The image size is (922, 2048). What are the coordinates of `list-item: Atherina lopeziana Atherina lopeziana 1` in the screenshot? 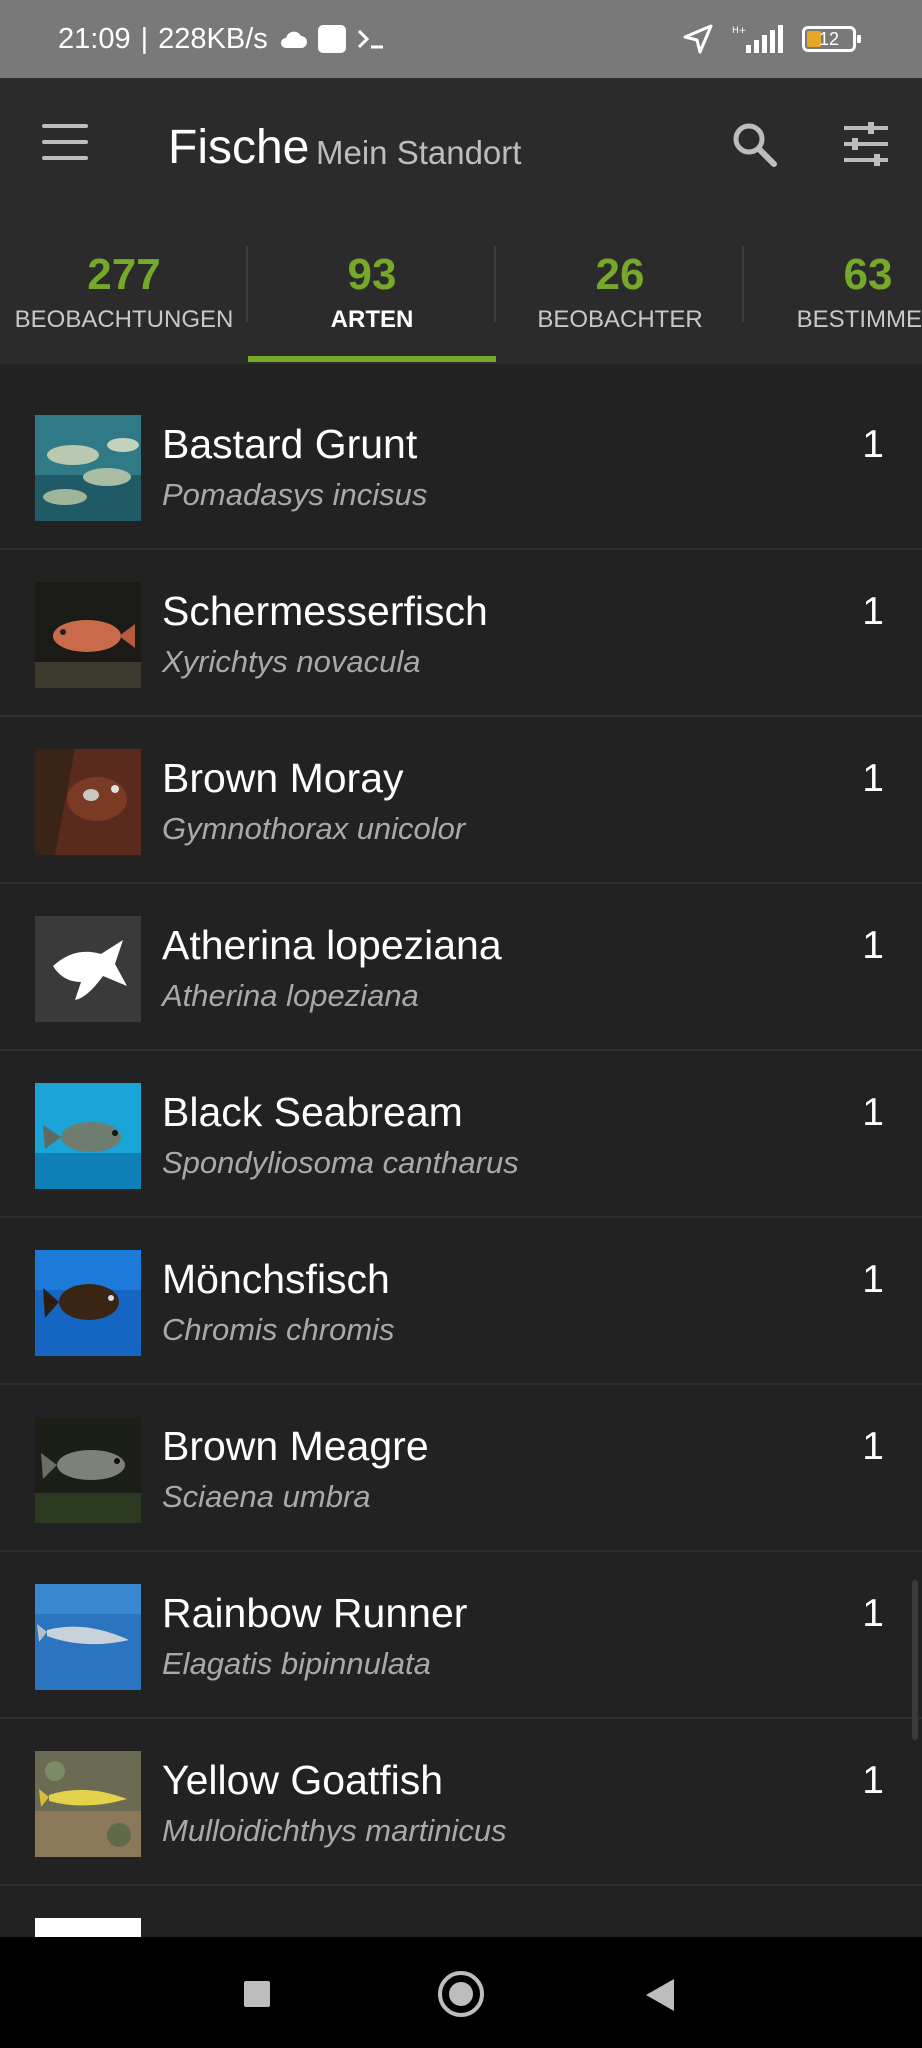 It's located at (461, 967).